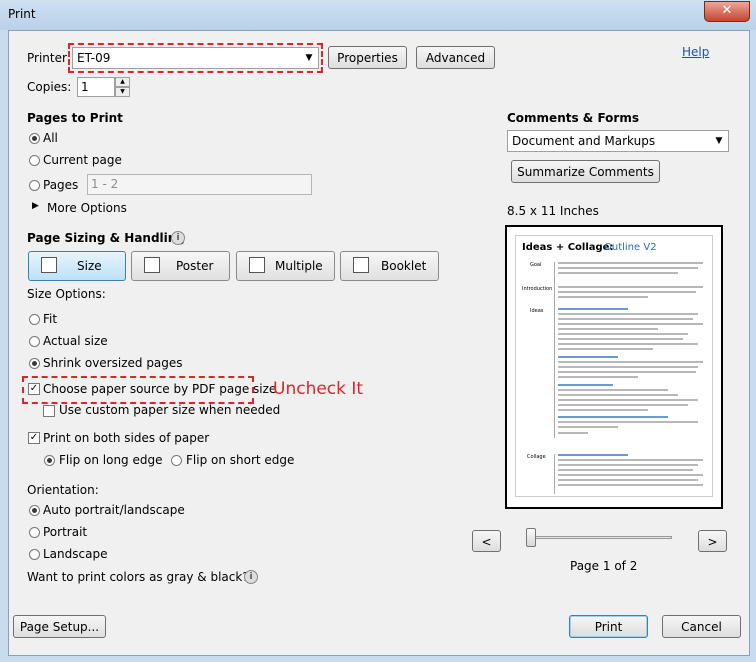 The width and height of the screenshot is (756, 662). I want to click on pages-range-input: 1 - 2, so click(199, 184).